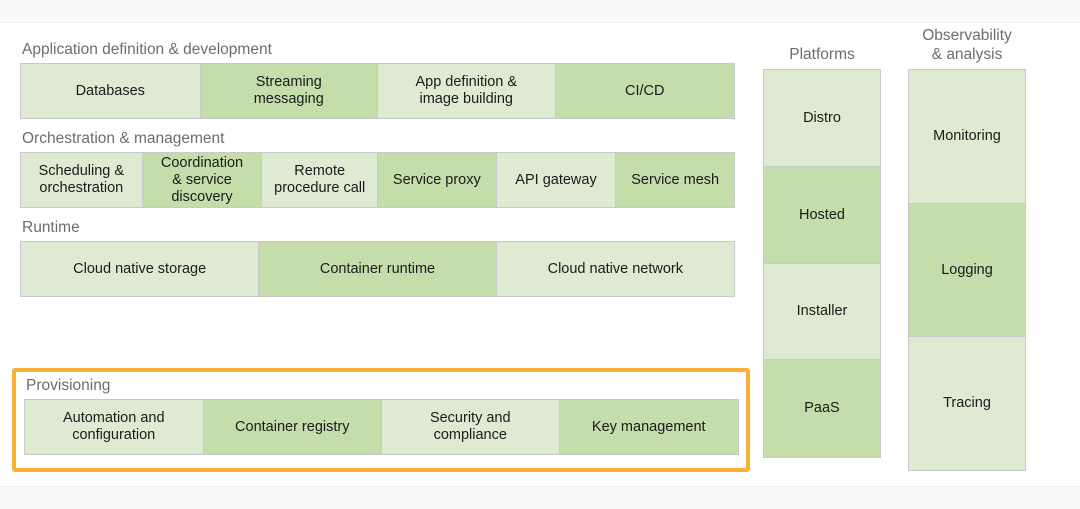 Image resolution: width=1080 pixels, height=509 pixels. Describe the element at coordinates (675, 180) in the screenshot. I see `cell-service-mesh: Service mesh` at that location.